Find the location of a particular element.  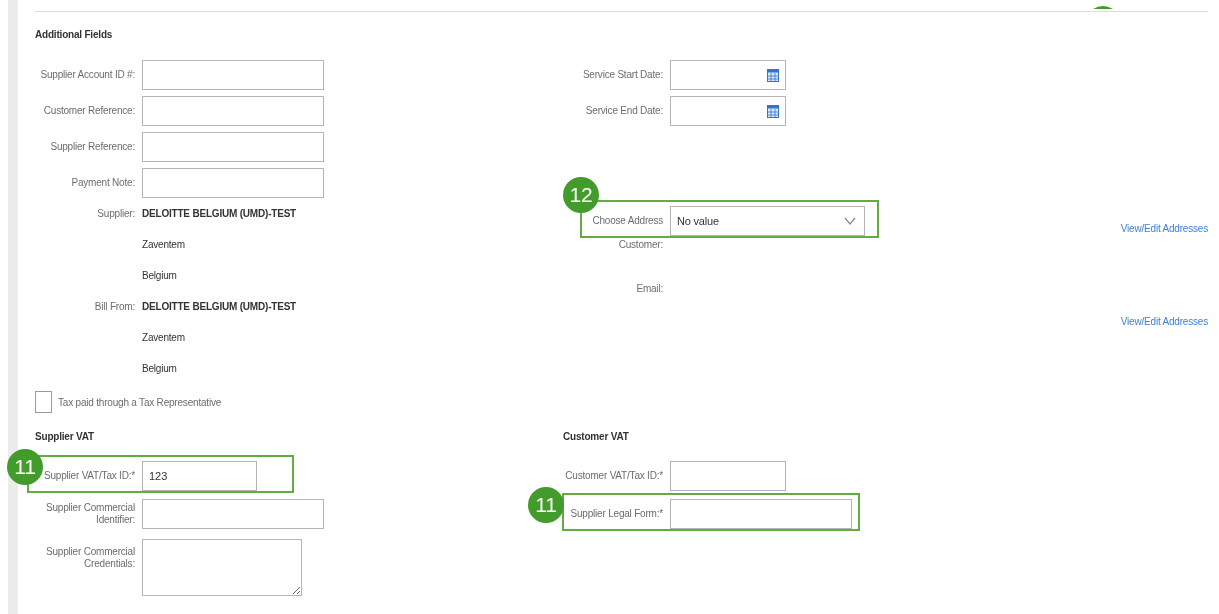

address-dropdown: No value is located at coordinates (767, 221).